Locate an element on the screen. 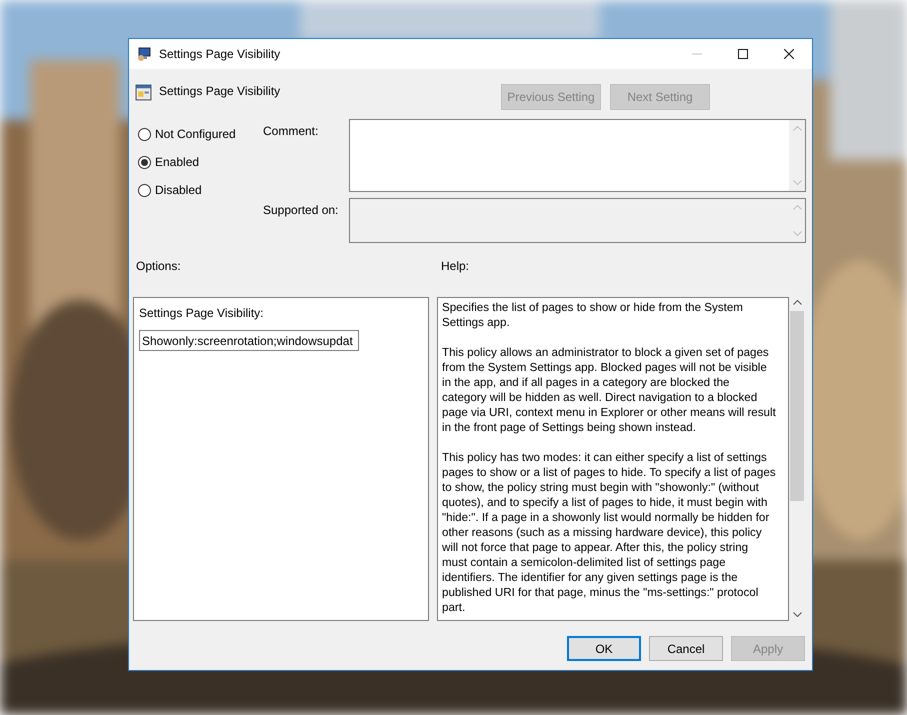 The width and height of the screenshot is (907, 715). help-label: Help: is located at coordinates (455, 267).